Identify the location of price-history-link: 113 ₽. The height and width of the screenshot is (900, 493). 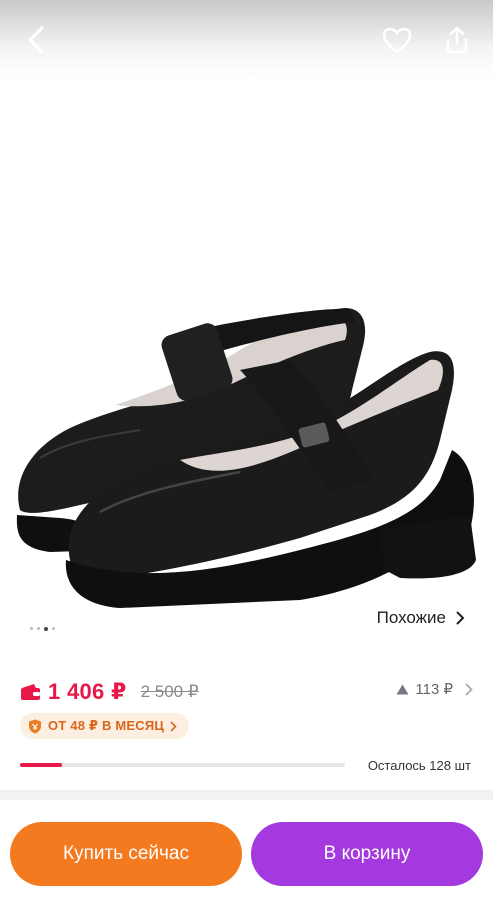
(434, 689).